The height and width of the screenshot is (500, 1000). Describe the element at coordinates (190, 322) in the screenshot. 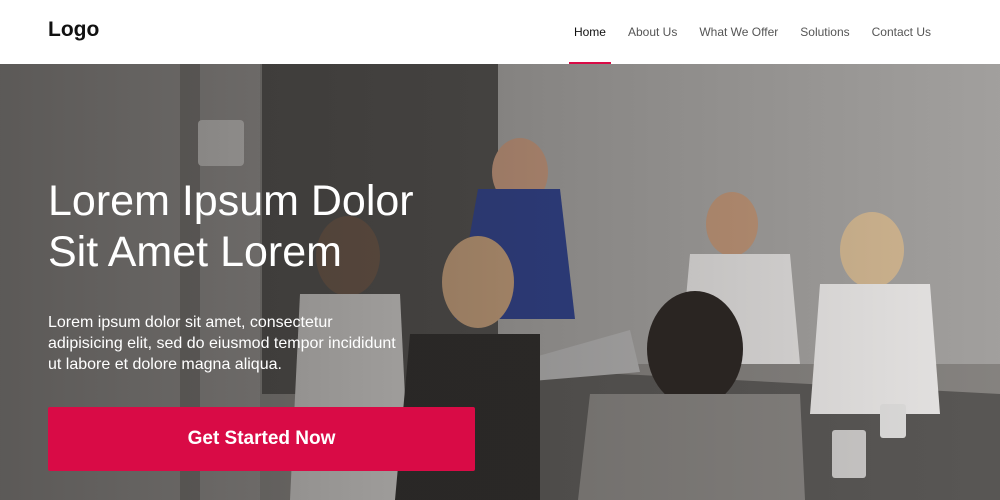

I see `hero-text-line-1: Lorem ipsum dolor sit amet, consectetur` at that location.